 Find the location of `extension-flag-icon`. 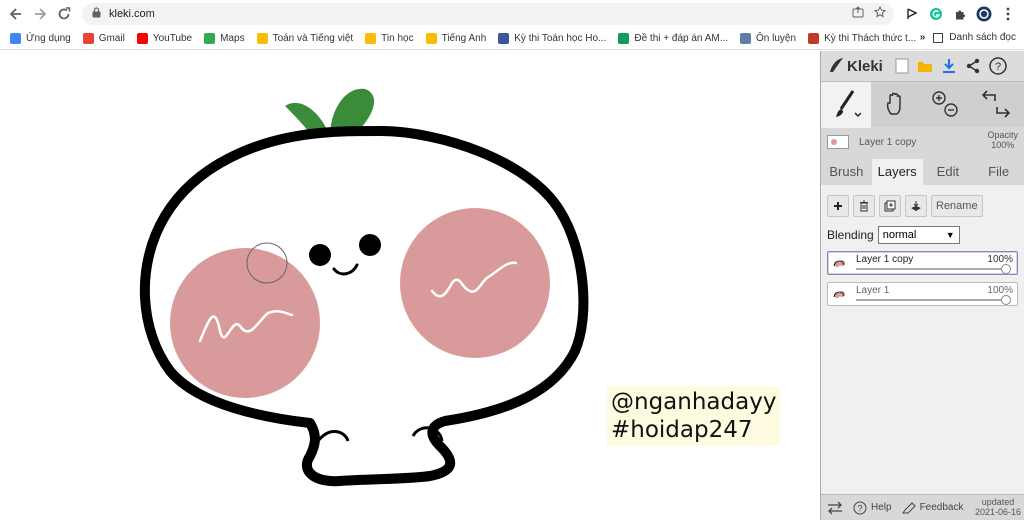

extension-flag-icon is located at coordinates (912, 14).